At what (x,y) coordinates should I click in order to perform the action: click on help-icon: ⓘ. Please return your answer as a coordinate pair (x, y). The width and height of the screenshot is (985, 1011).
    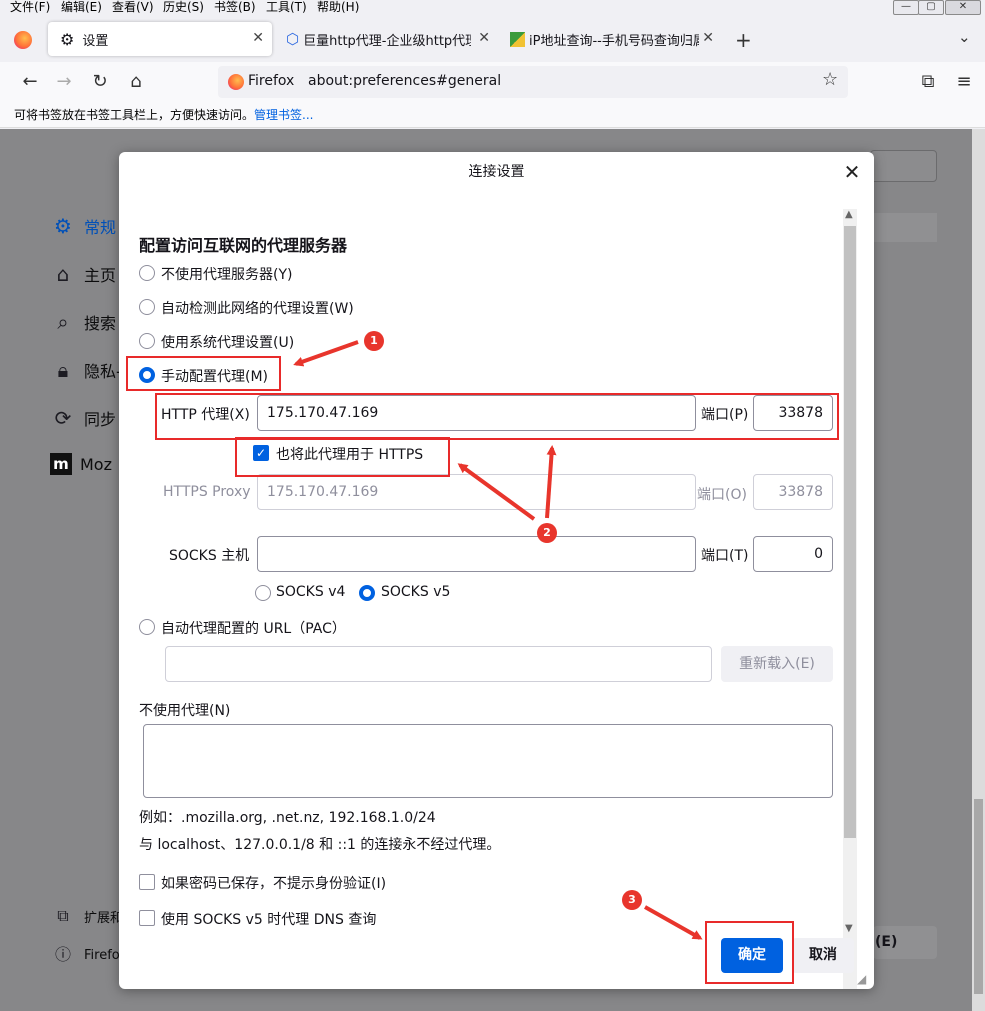
    Looking at the image, I should click on (62, 954).